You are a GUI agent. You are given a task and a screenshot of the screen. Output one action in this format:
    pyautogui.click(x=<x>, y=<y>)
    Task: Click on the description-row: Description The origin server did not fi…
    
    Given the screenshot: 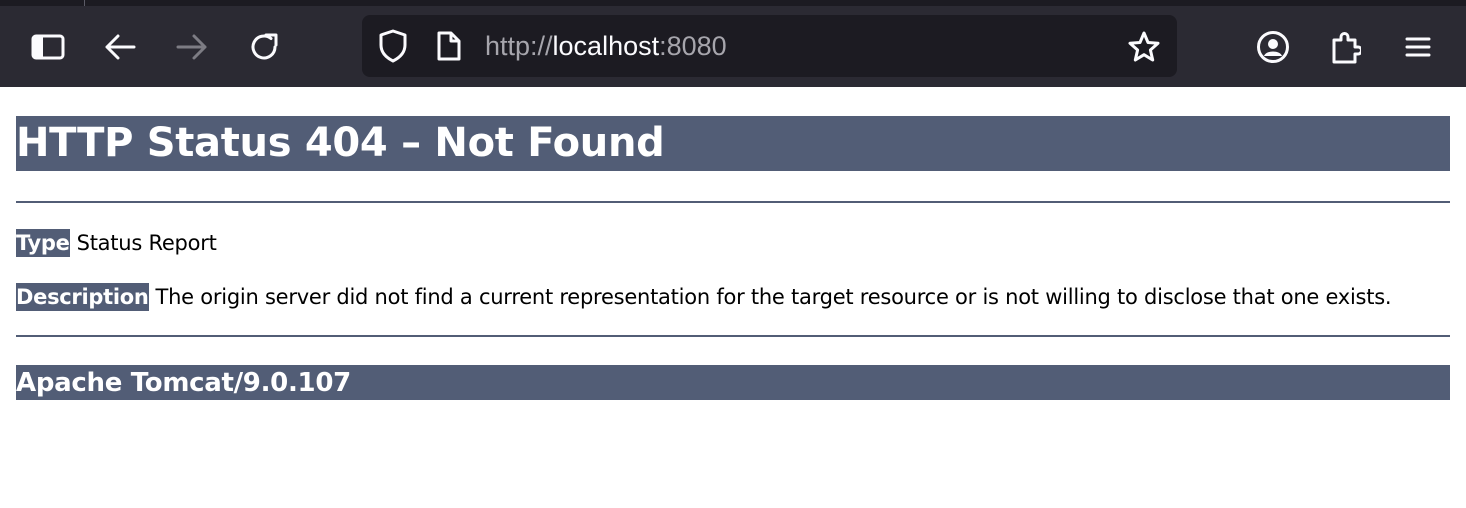 What is the action you would take?
    pyautogui.click(x=704, y=297)
    